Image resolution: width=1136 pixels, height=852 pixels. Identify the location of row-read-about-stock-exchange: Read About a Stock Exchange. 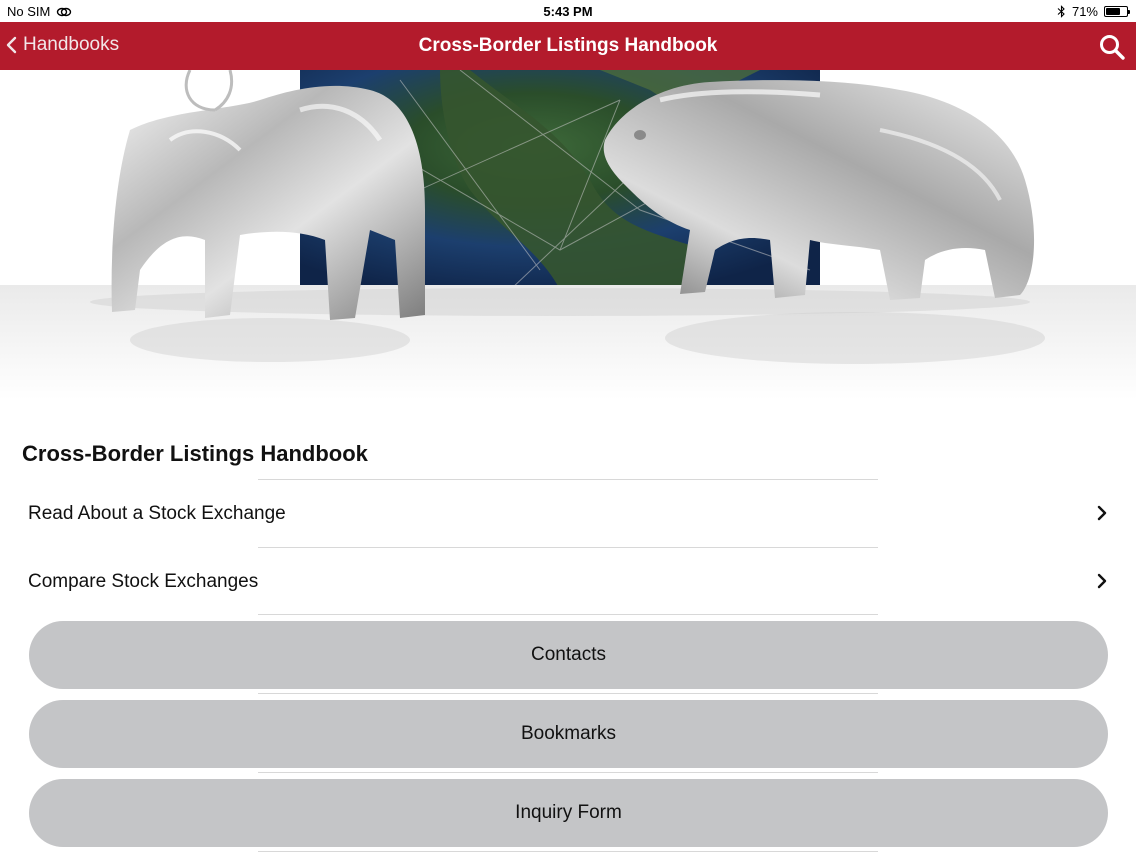
(568, 514).